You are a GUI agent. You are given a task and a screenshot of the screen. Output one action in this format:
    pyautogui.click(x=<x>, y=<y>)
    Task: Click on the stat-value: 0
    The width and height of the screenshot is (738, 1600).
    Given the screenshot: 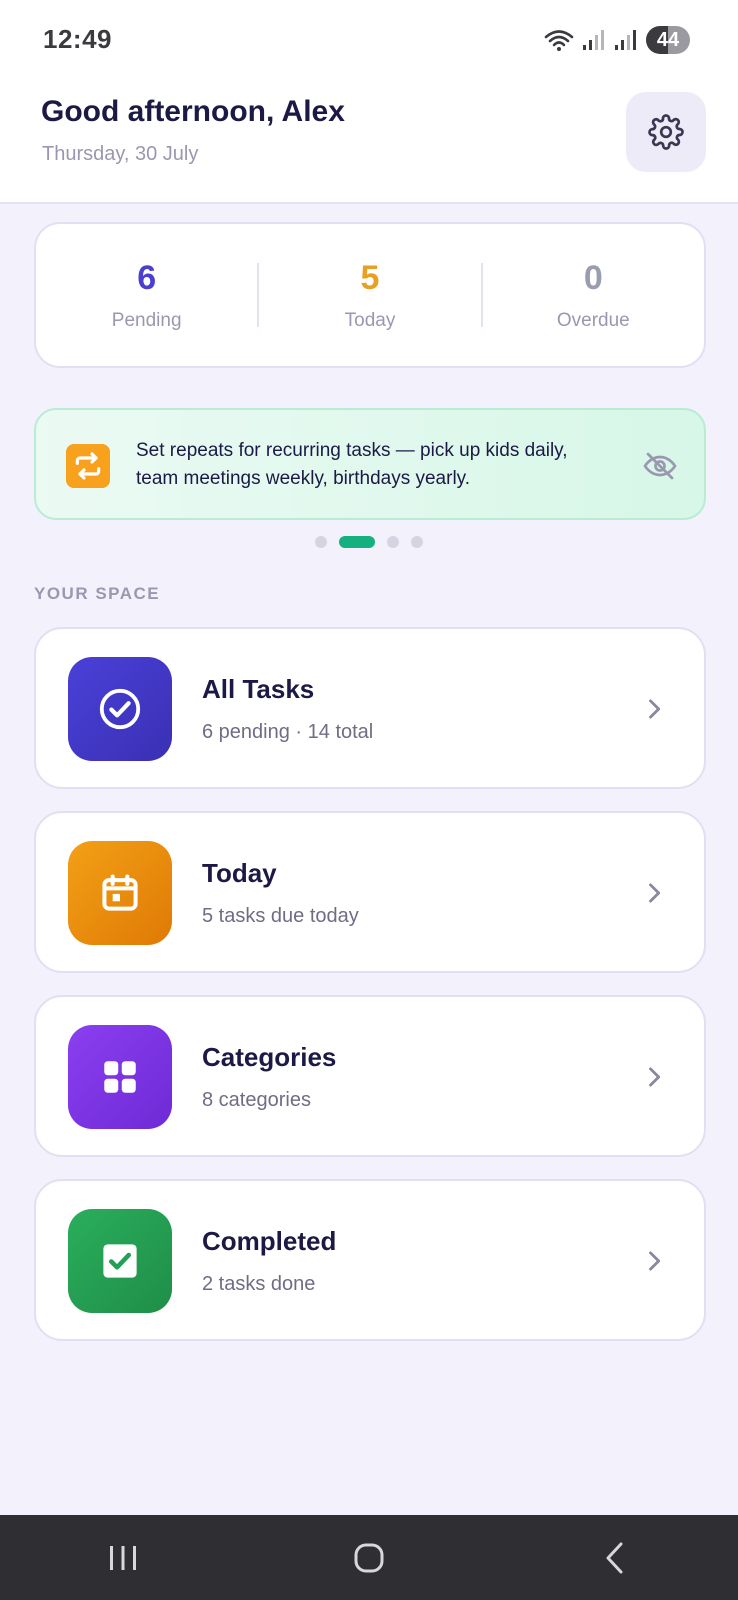 What is the action you would take?
    pyautogui.click(x=593, y=278)
    